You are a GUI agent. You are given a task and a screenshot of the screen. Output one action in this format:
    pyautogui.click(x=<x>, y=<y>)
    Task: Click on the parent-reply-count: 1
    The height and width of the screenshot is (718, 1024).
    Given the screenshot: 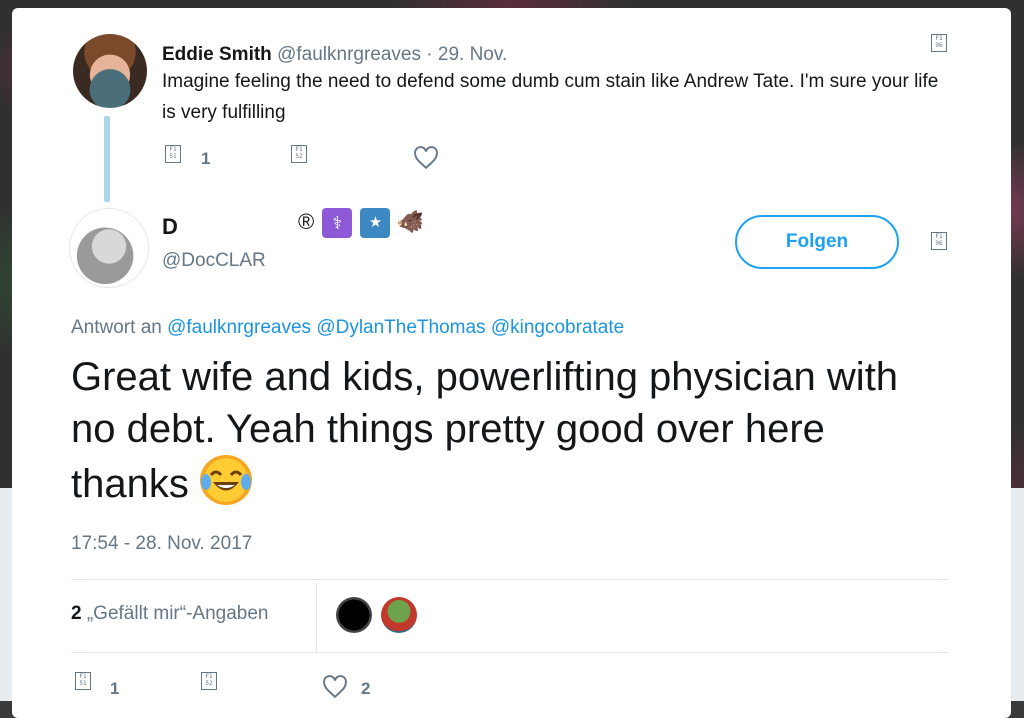 What is the action you would take?
    pyautogui.click(x=206, y=158)
    